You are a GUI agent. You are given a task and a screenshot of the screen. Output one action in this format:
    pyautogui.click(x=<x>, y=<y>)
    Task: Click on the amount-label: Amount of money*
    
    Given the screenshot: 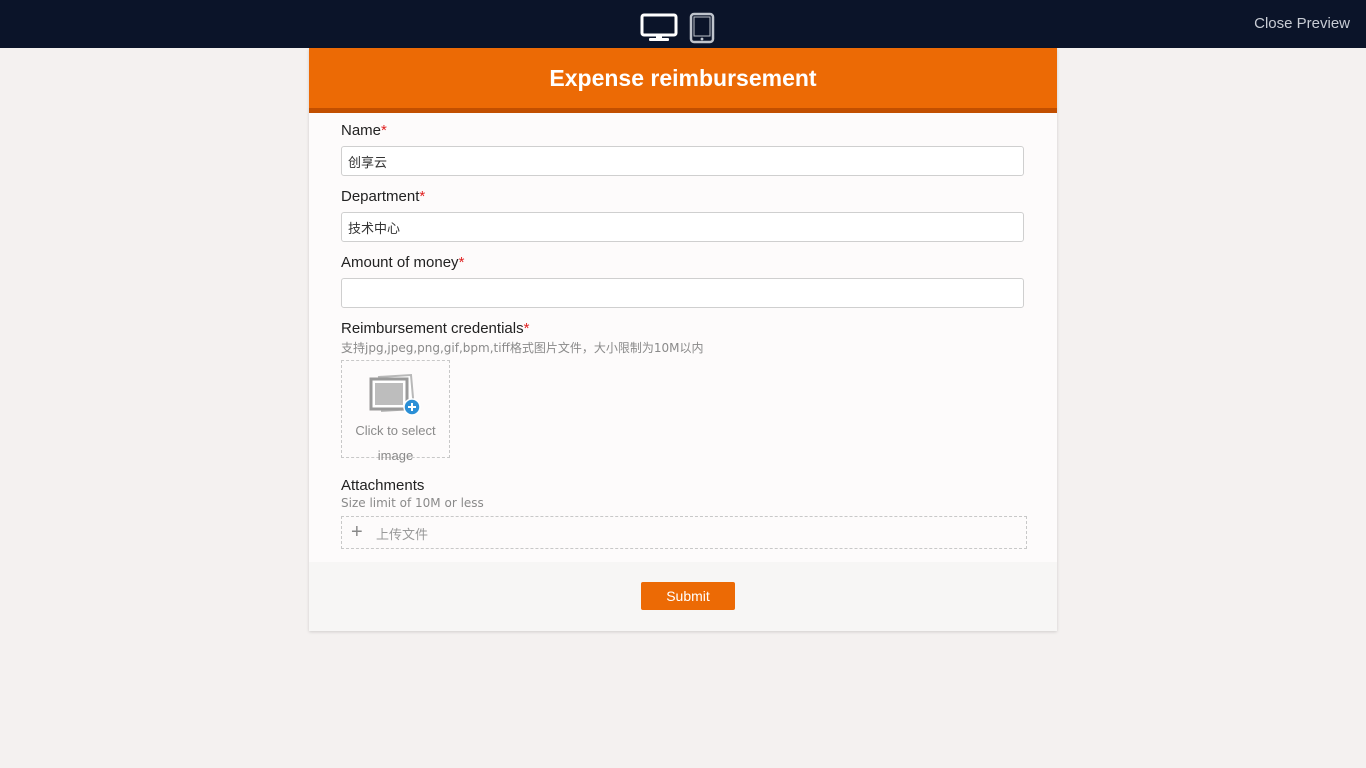 What is the action you would take?
    pyautogui.click(x=403, y=262)
    